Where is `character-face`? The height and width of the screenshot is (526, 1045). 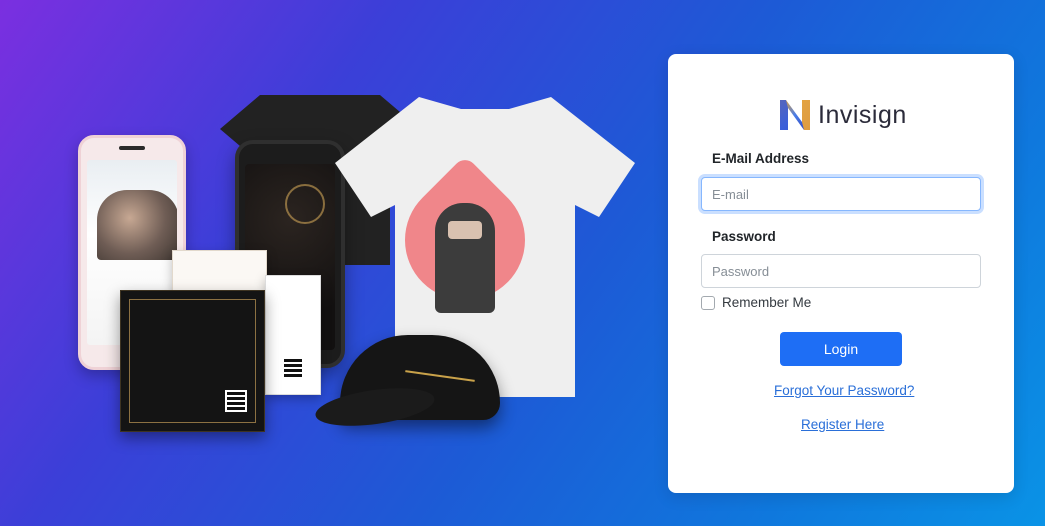
character-face is located at coordinates (465, 230).